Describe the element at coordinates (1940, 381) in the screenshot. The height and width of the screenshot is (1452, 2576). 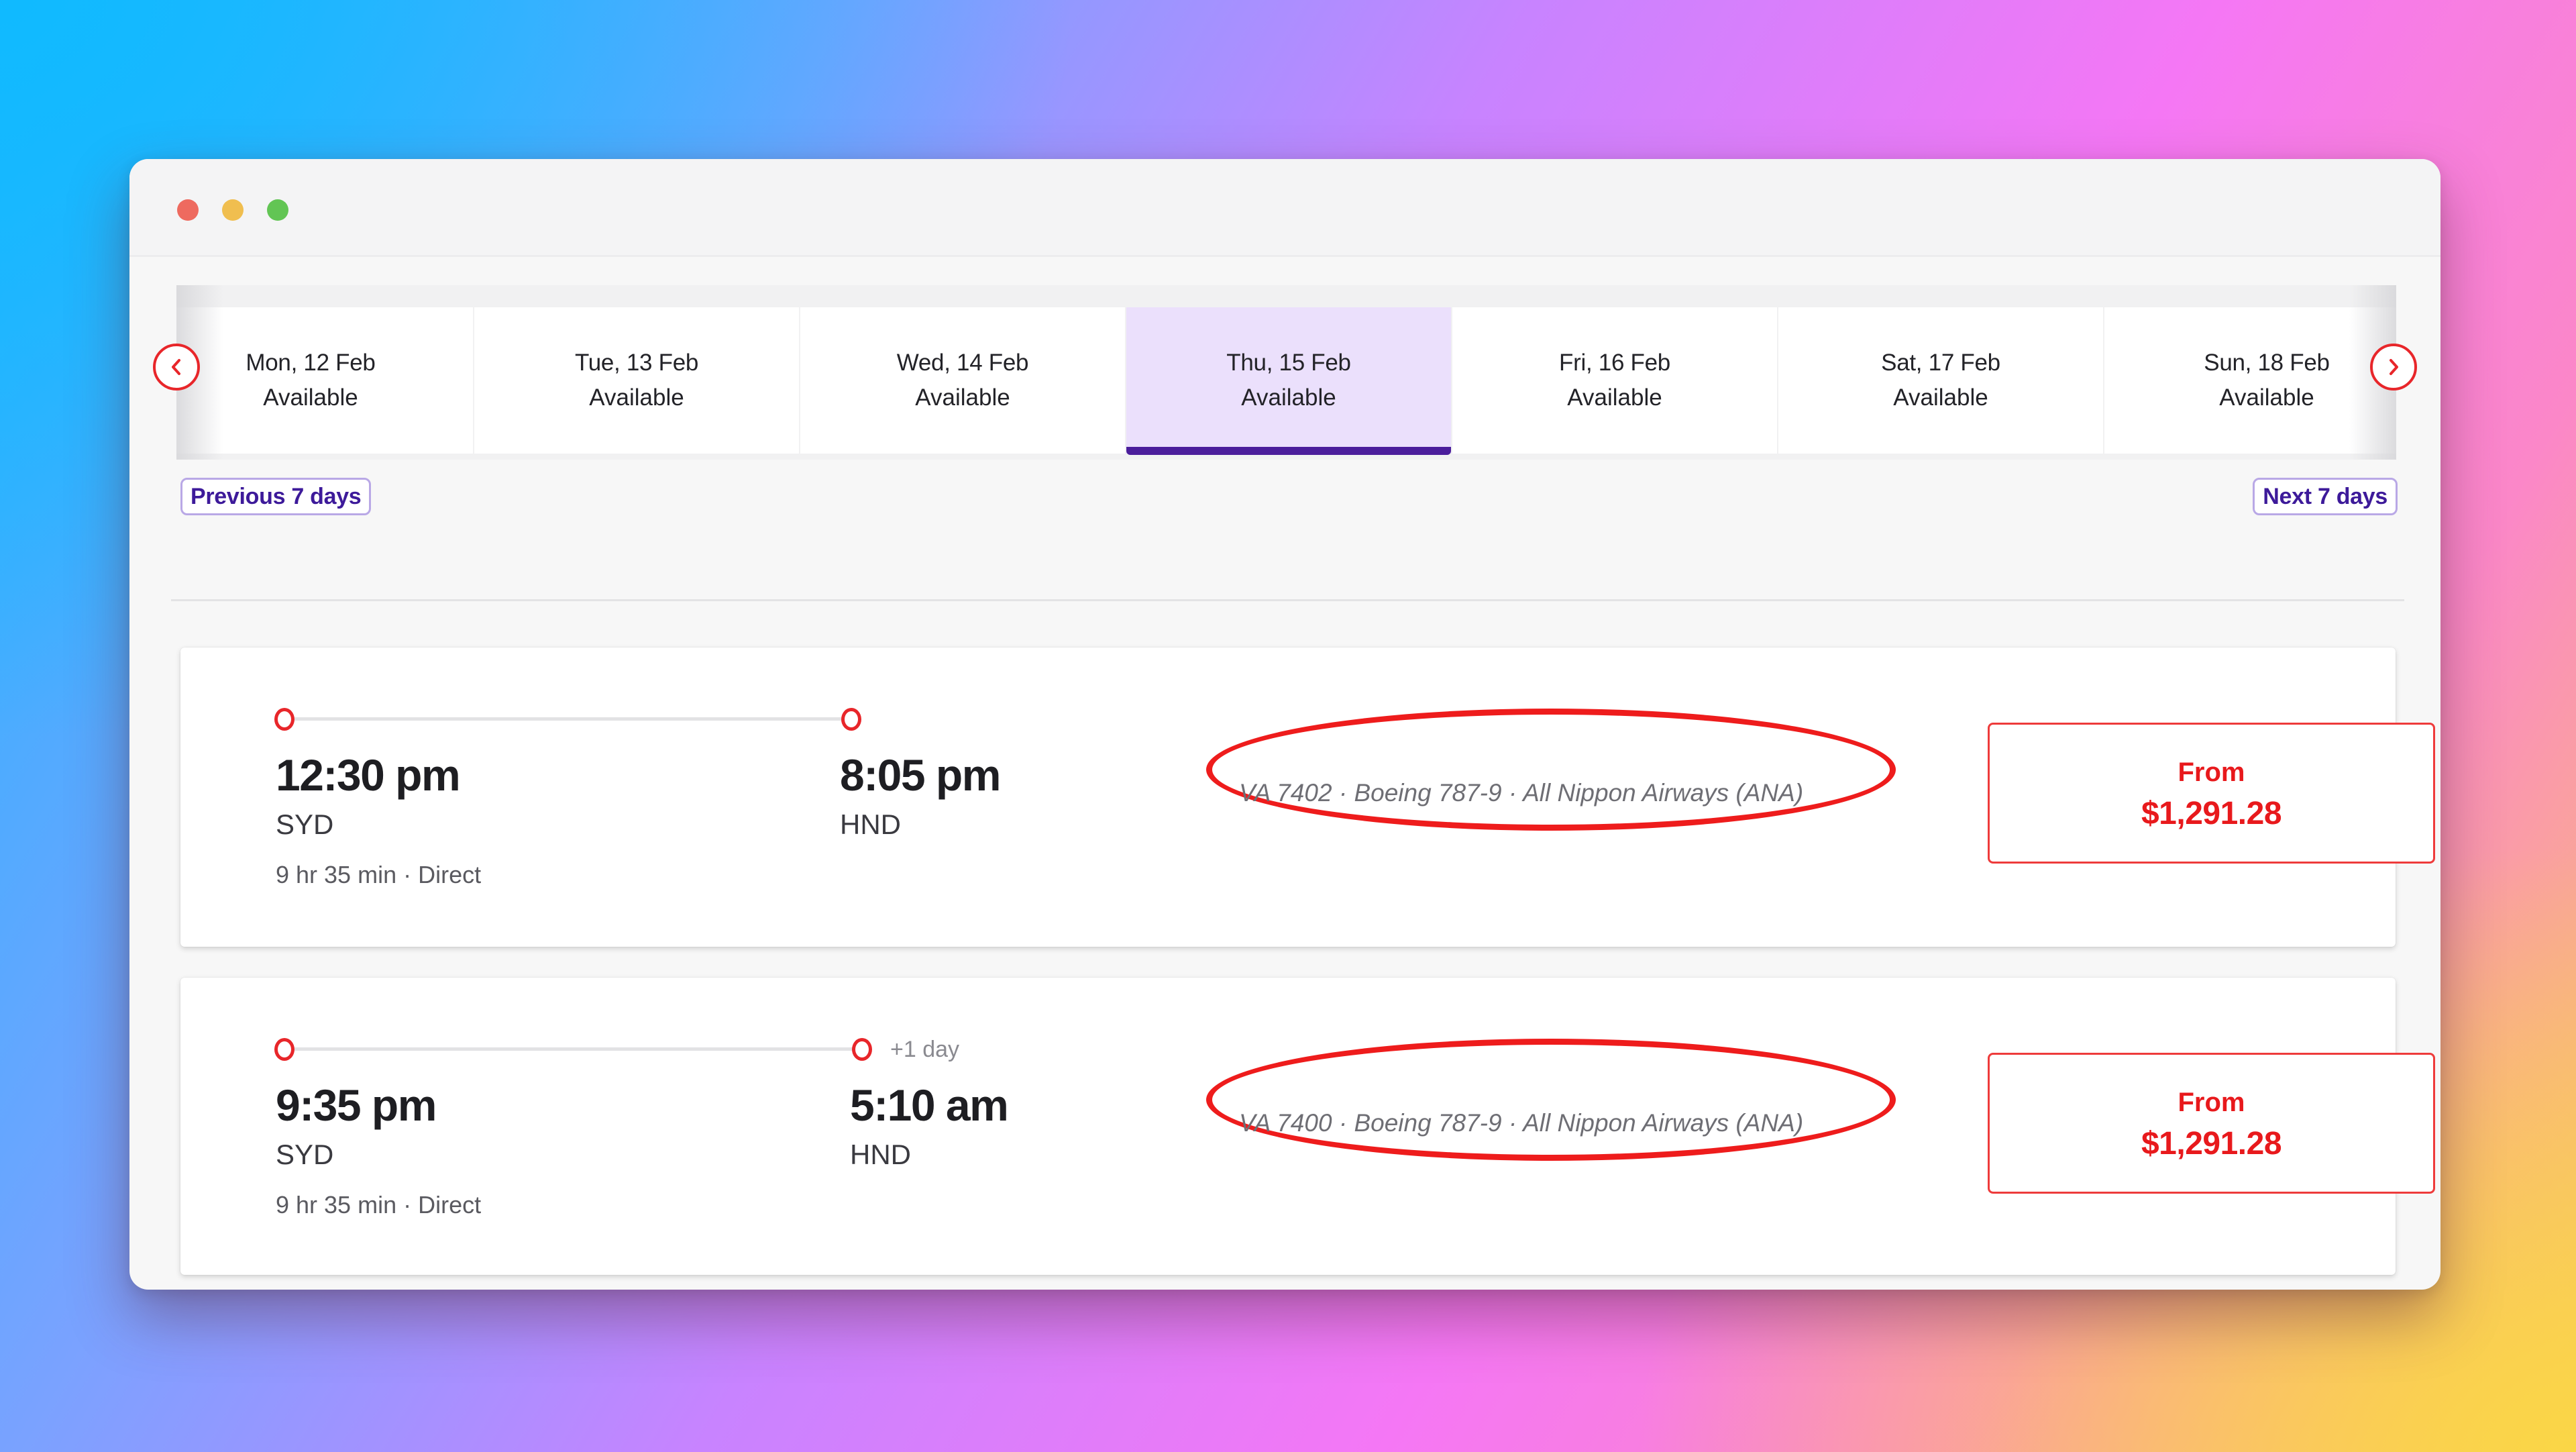
I see `date-tab-sat-17-feb: Sat, 17 Feb Available` at that location.